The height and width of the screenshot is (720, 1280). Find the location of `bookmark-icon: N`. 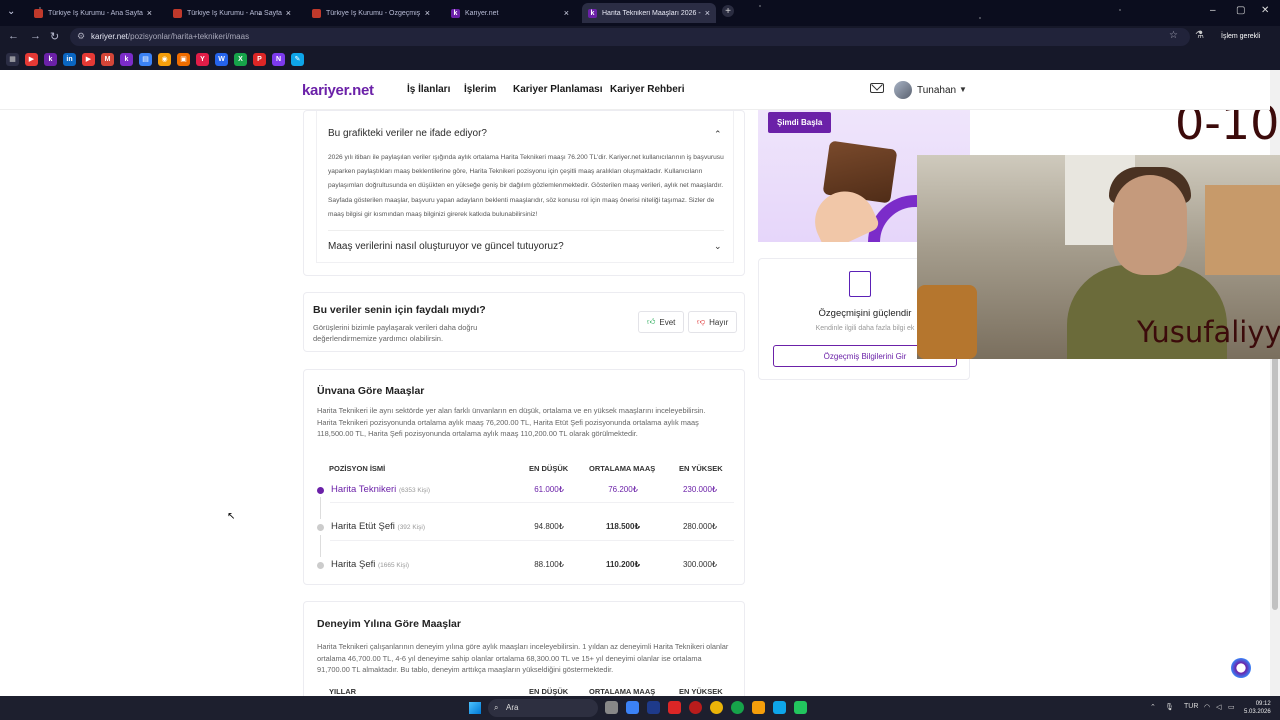

bookmark-icon: N is located at coordinates (278, 59).